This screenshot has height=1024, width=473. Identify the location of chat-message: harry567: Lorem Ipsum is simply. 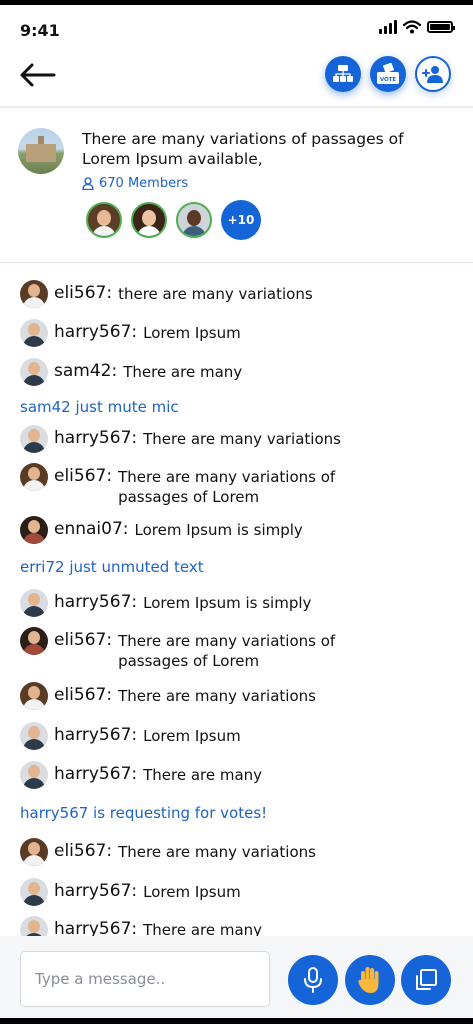
(166, 603).